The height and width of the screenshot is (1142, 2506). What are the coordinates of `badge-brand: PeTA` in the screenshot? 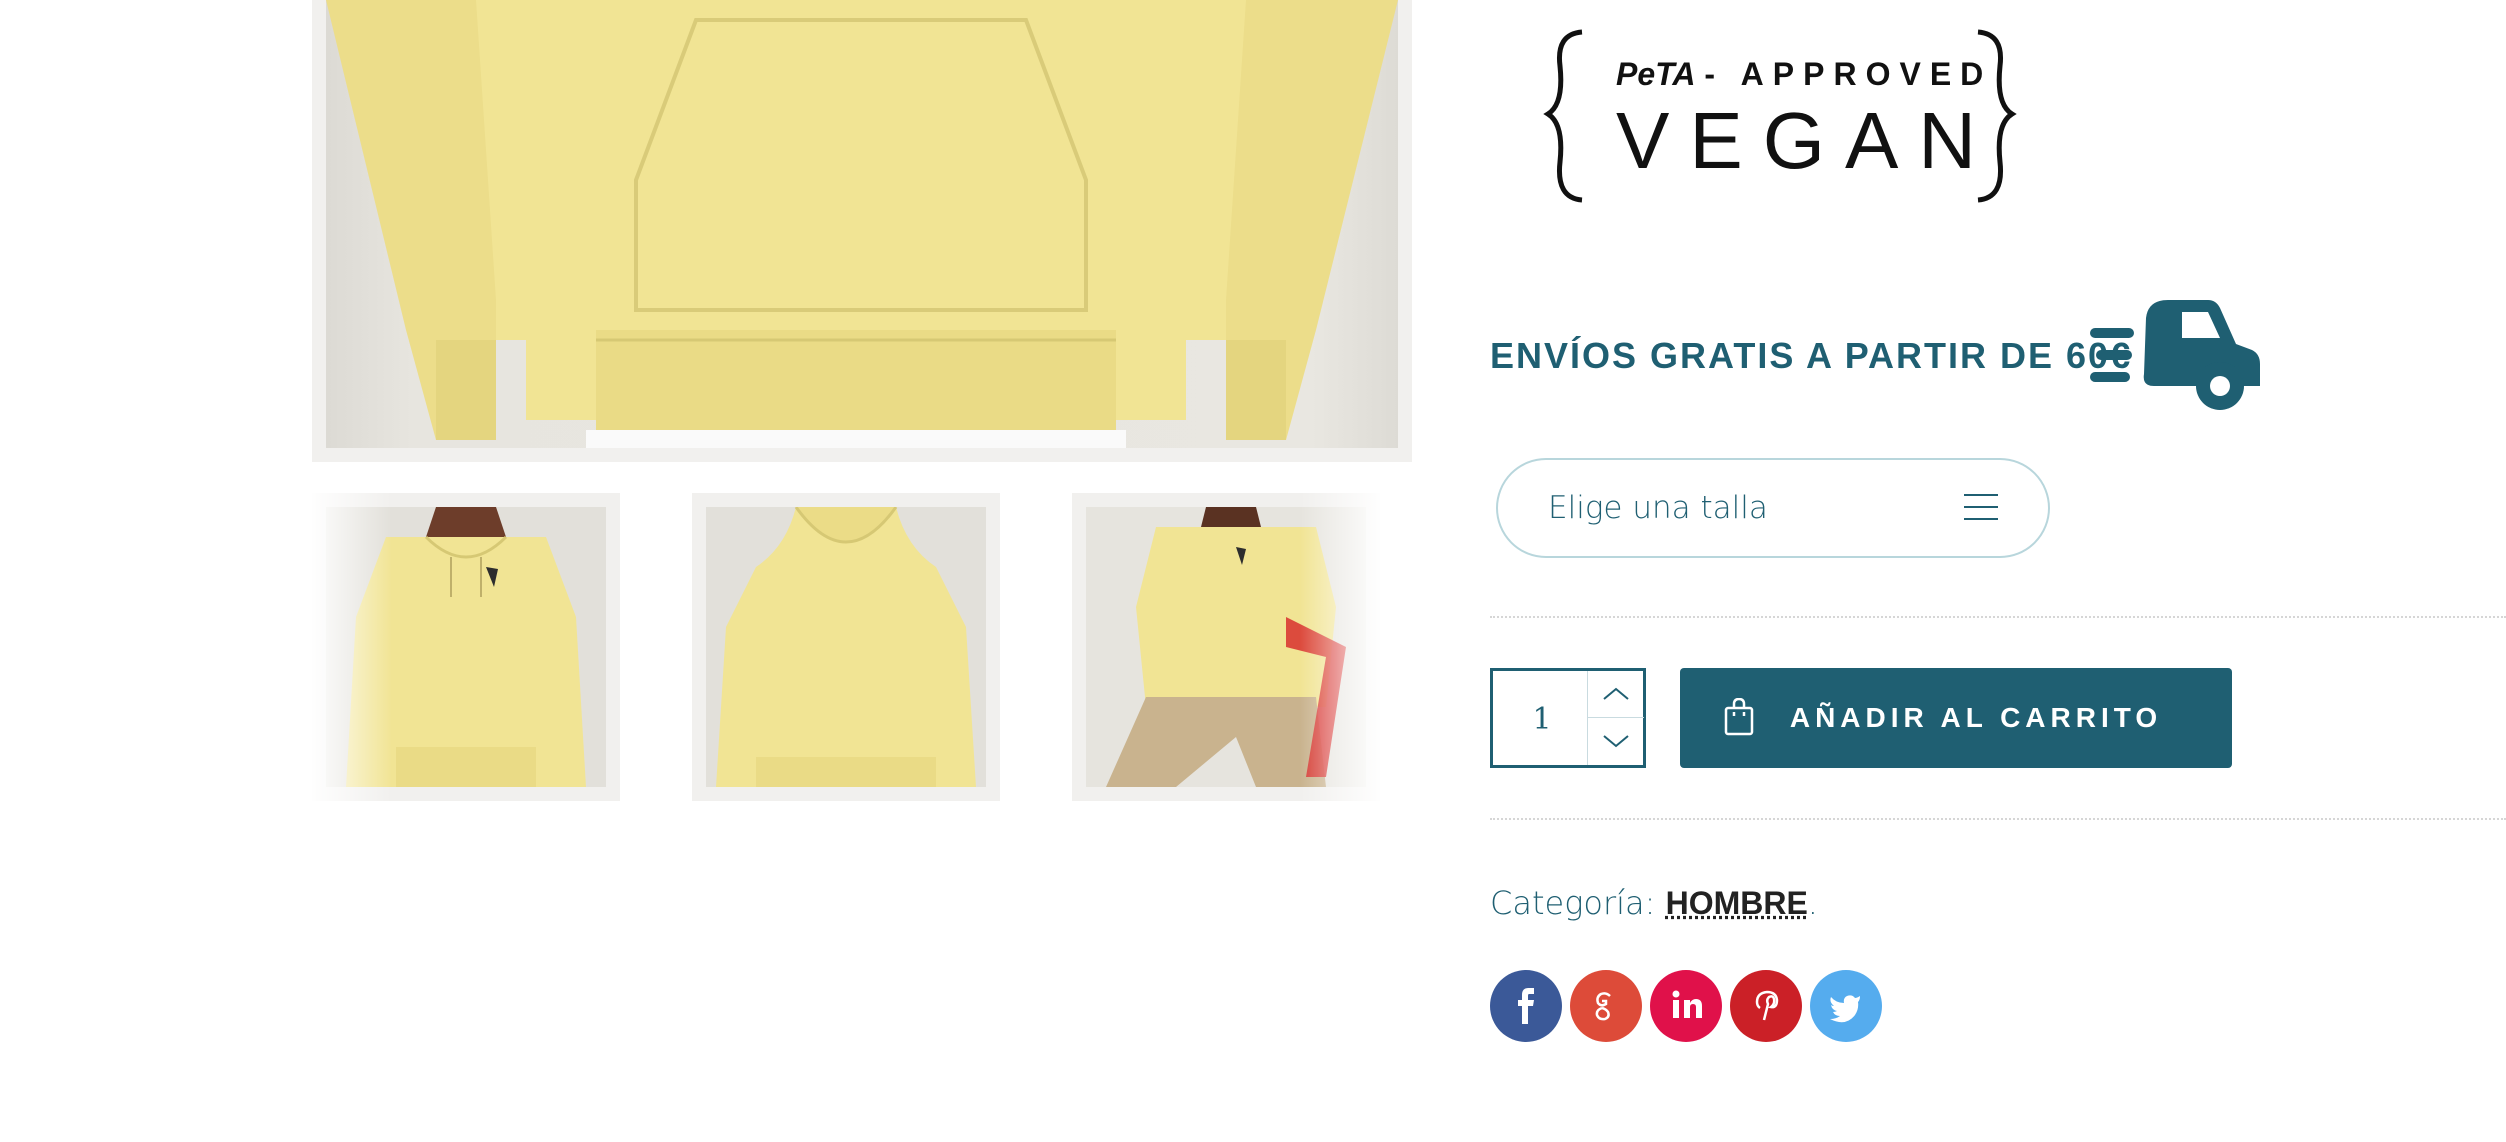 It's located at (1656, 74).